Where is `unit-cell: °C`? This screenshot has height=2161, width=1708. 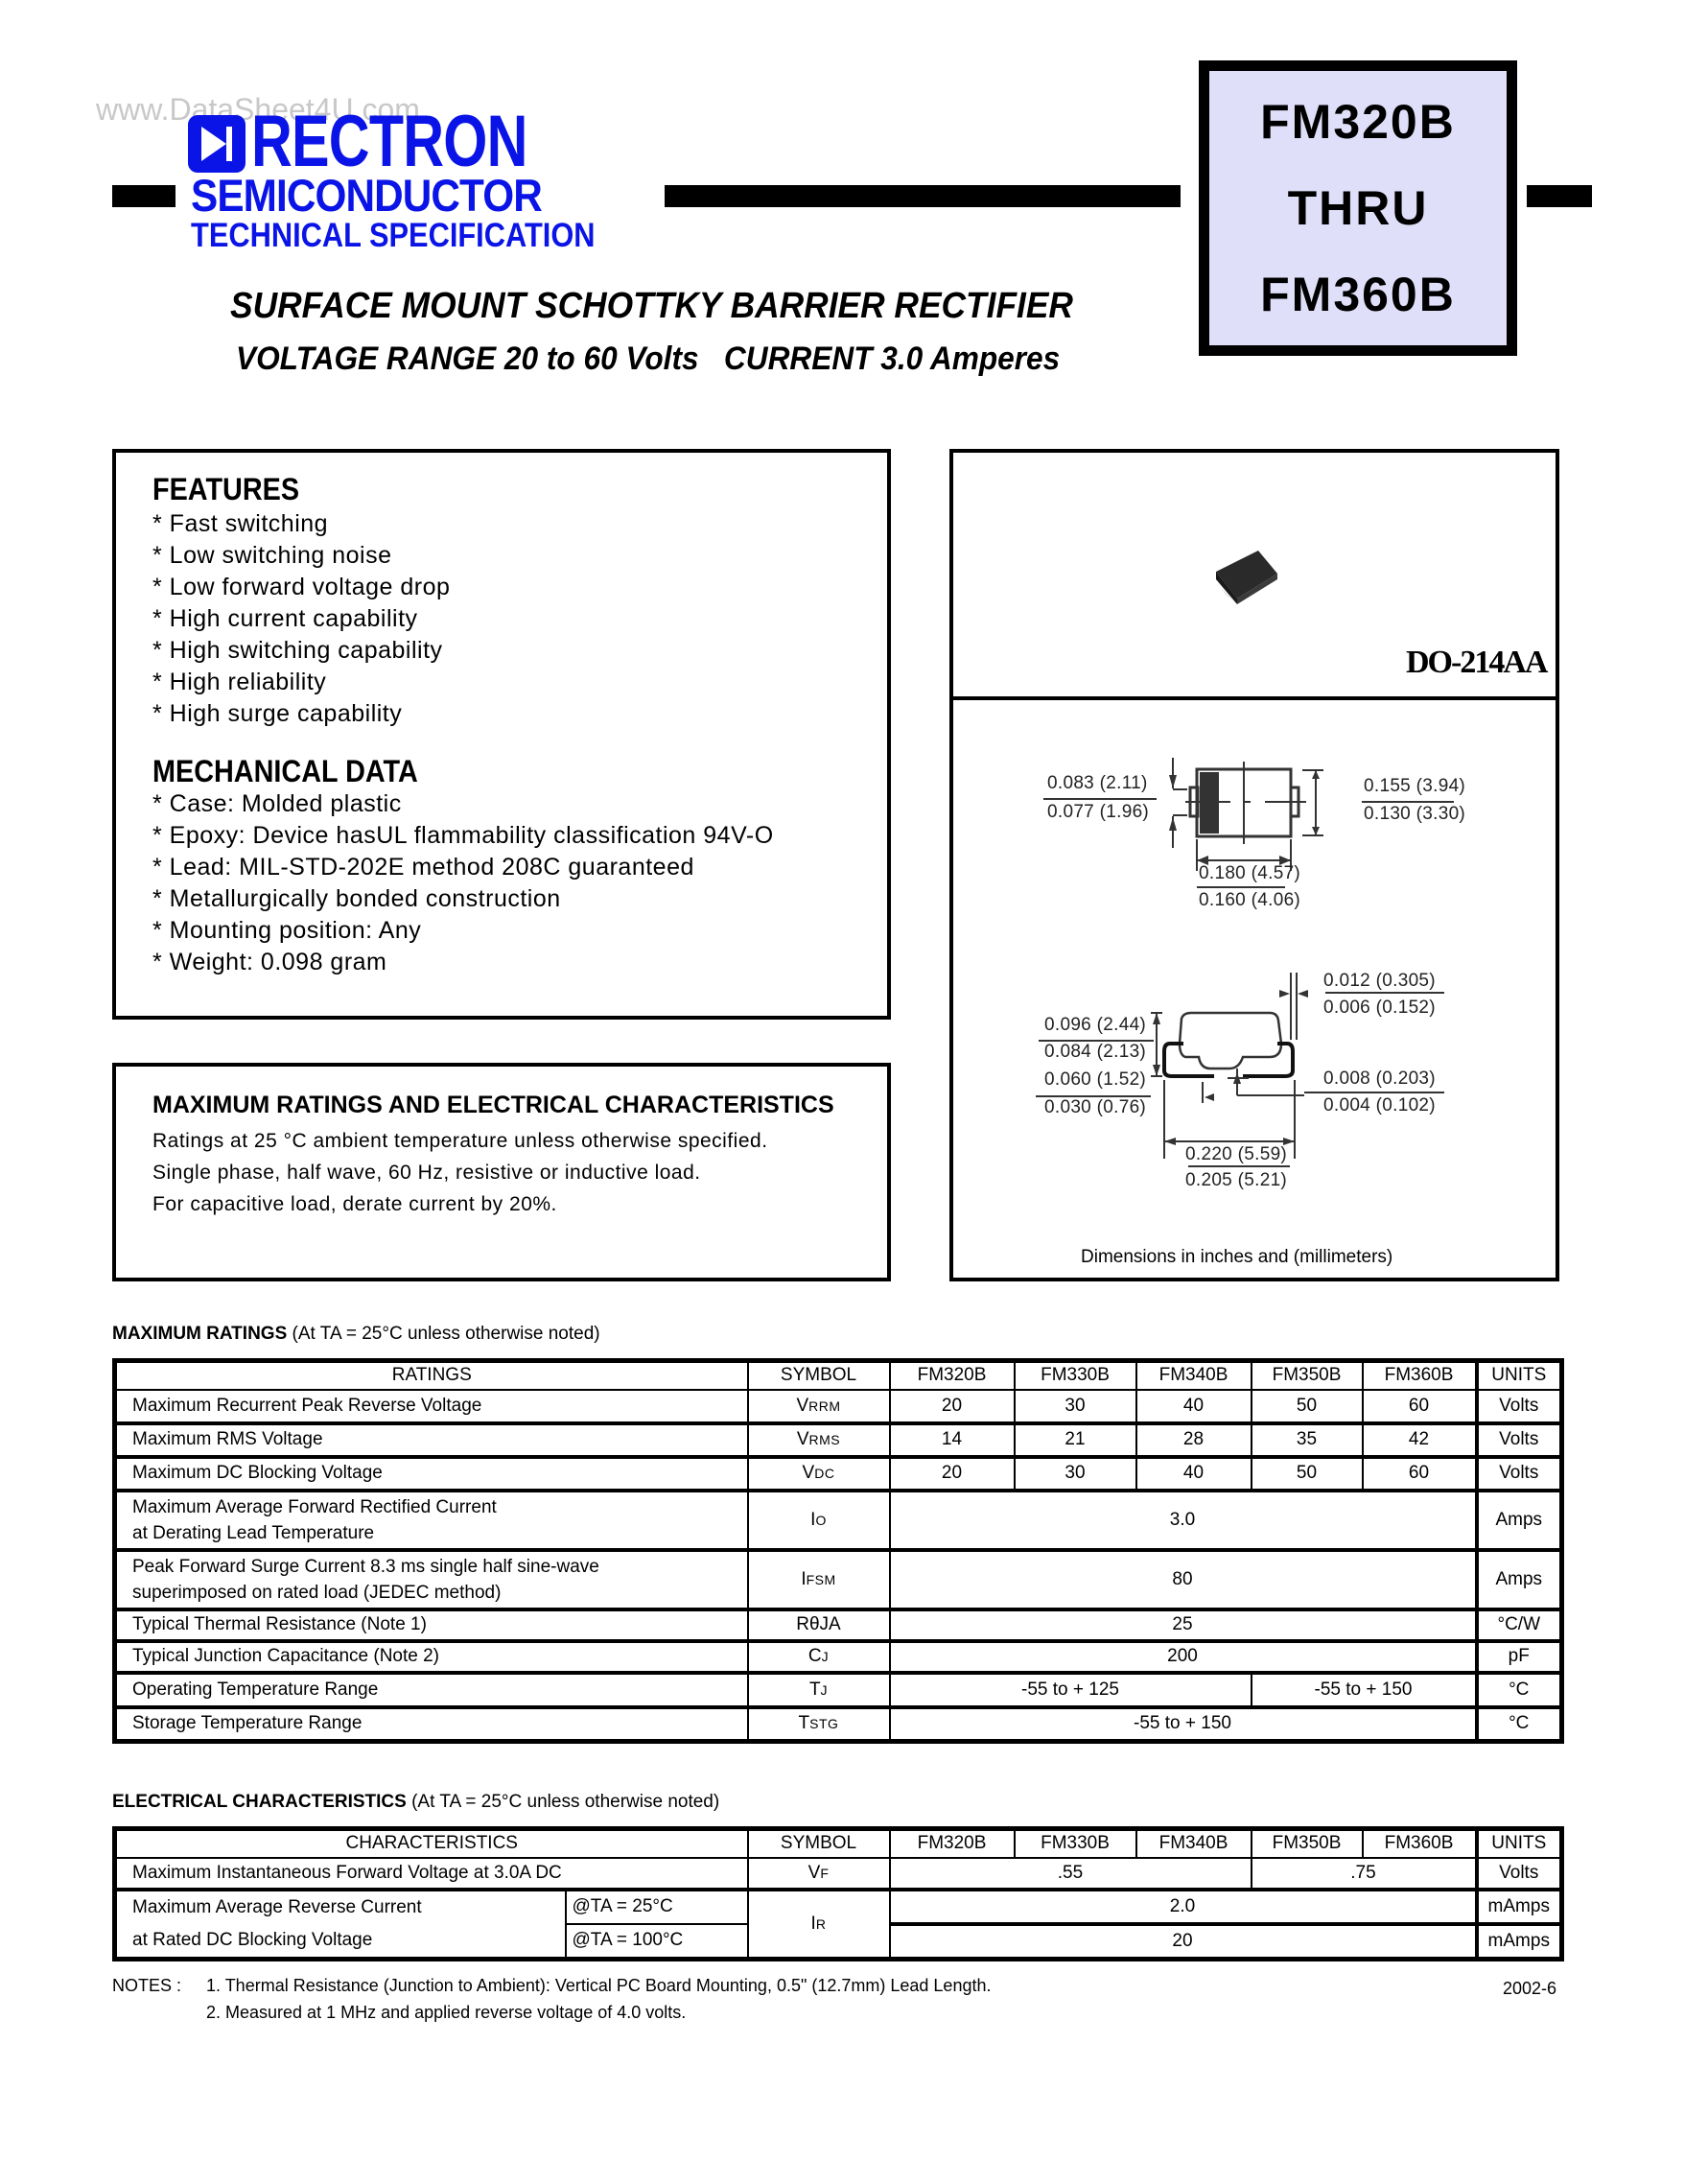
unit-cell: °C is located at coordinates (1519, 1724).